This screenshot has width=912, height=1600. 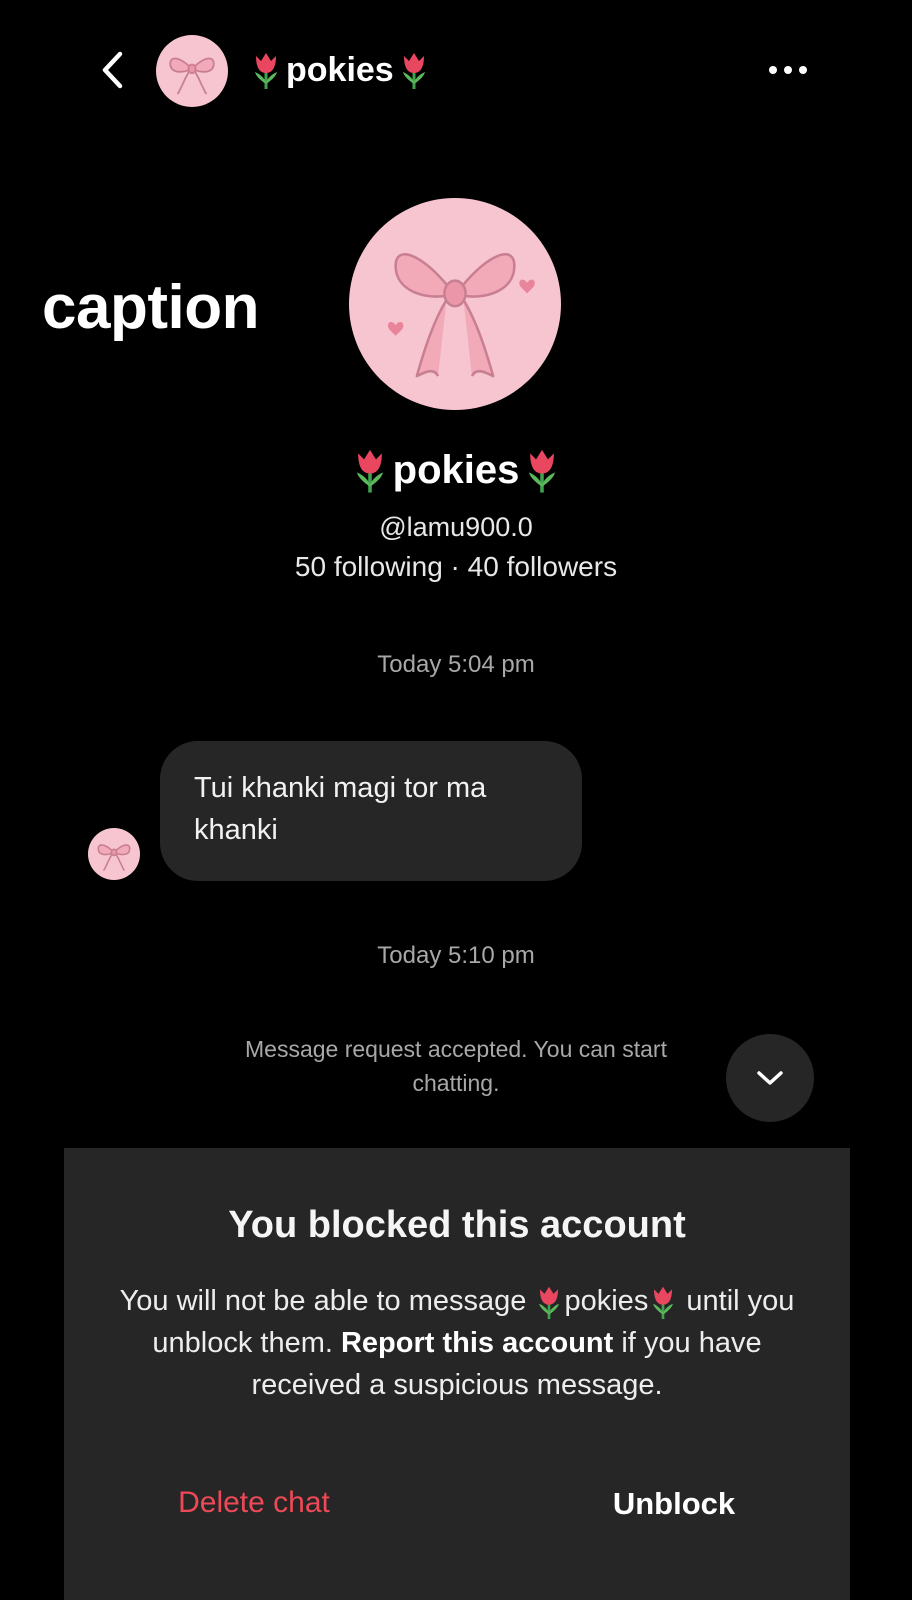 I want to click on chevron-down-icon, so click(x=770, y=1078).